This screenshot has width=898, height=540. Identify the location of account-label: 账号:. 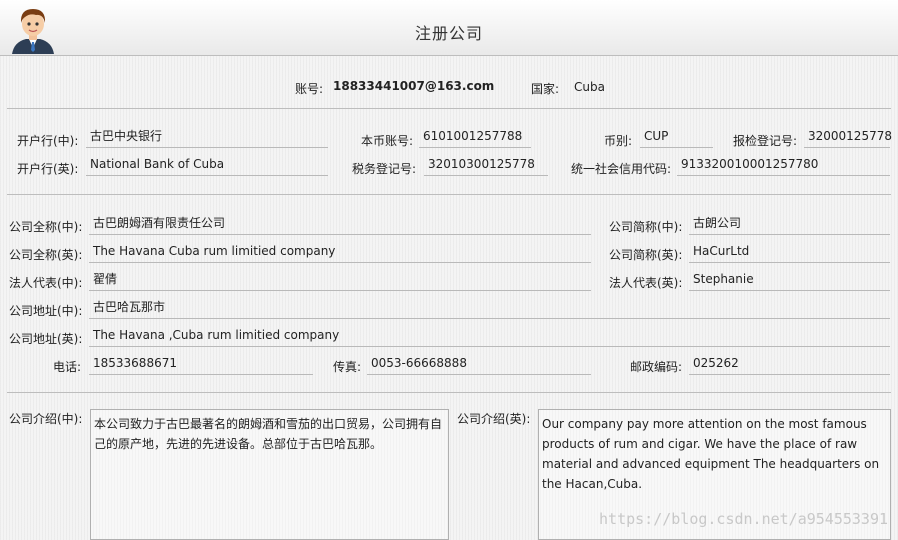
(309, 89).